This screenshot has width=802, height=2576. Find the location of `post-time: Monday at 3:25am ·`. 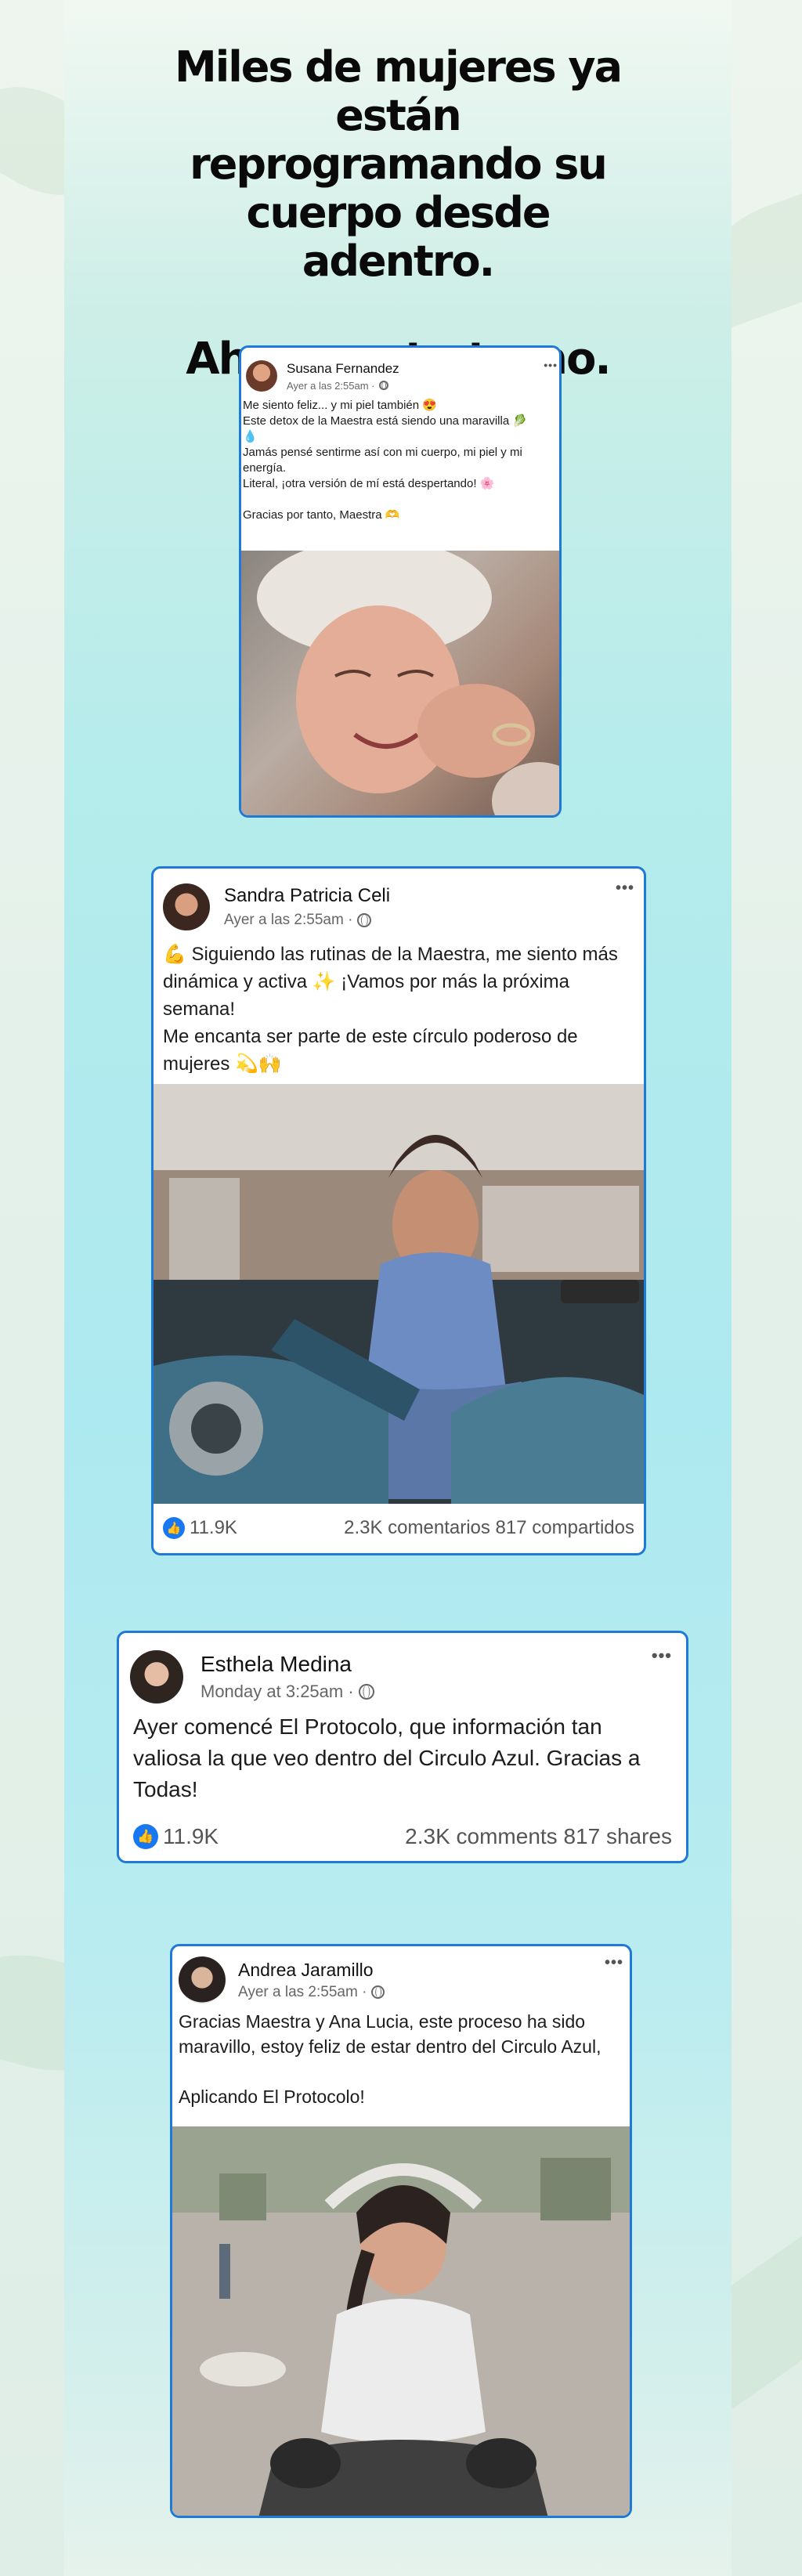

post-time: Monday at 3:25am · is located at coordinates (277, 1692).